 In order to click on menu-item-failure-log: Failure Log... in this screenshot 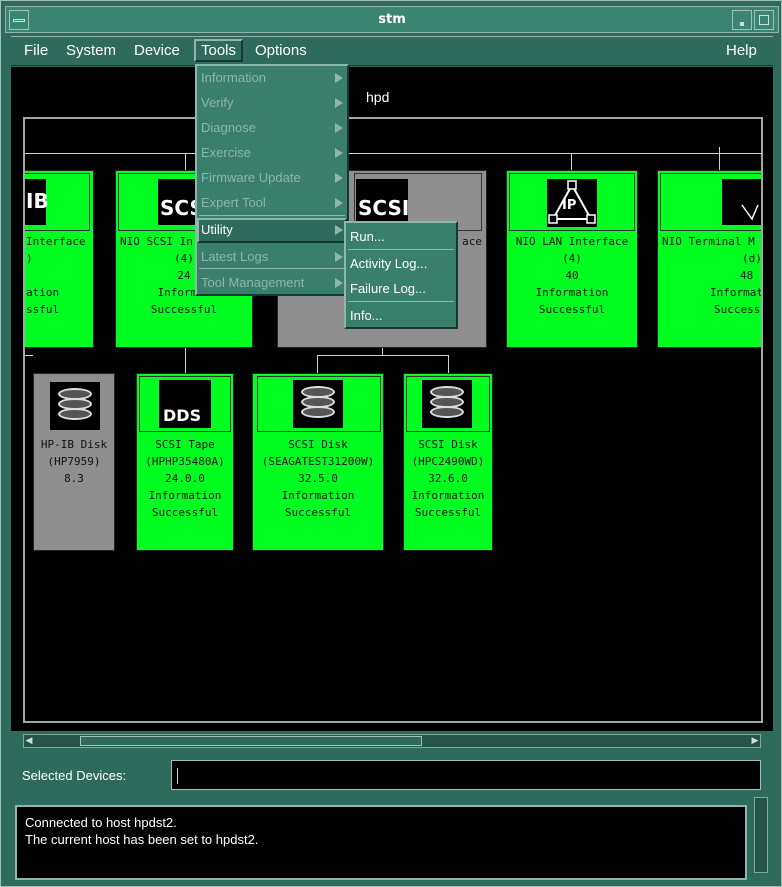, I will do `click(388, 288)`.